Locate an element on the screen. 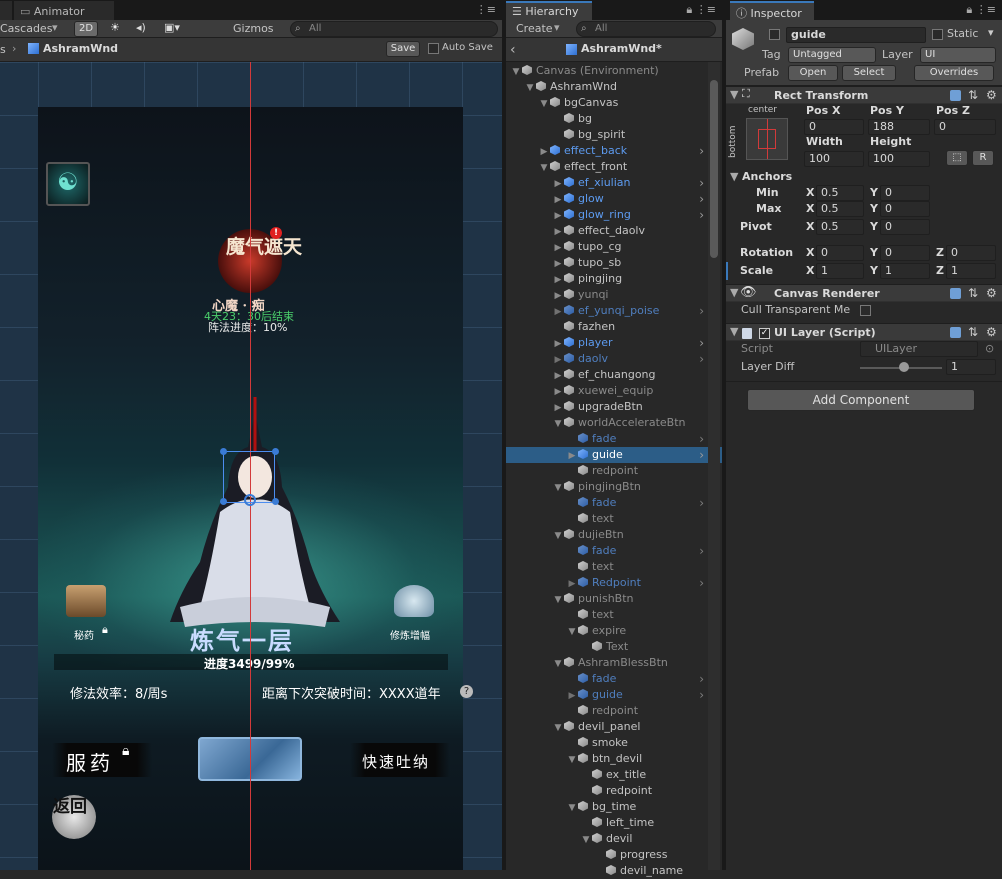 The image size is (1002, 879). scene-search-input: All is located at coordinates (394, 29).